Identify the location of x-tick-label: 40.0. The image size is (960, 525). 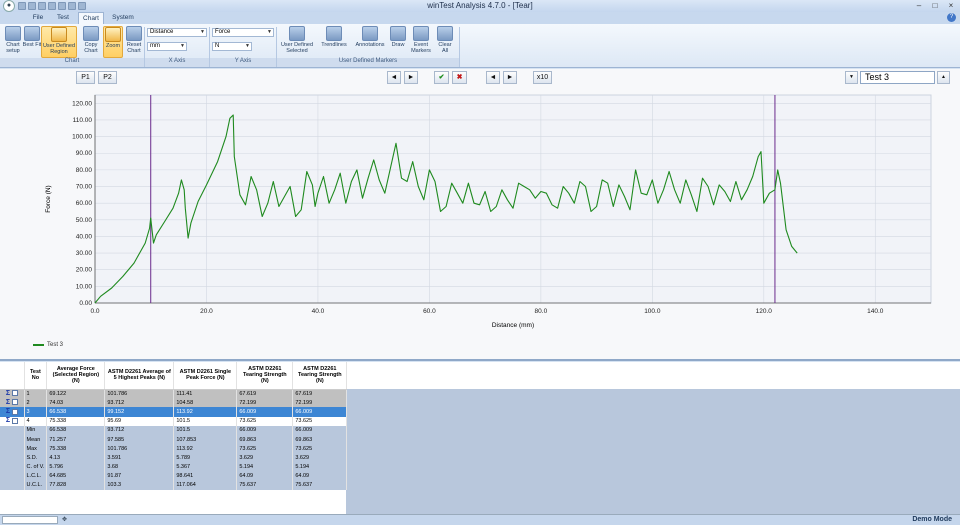
(318, 311).